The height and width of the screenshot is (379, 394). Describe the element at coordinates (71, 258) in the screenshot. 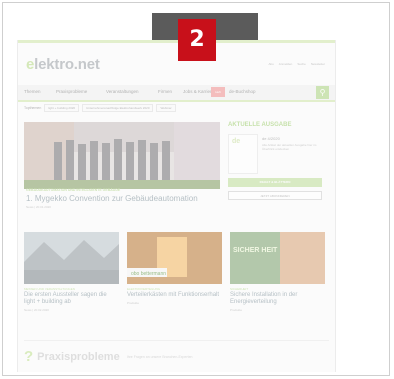

I see `card-image` at that location.